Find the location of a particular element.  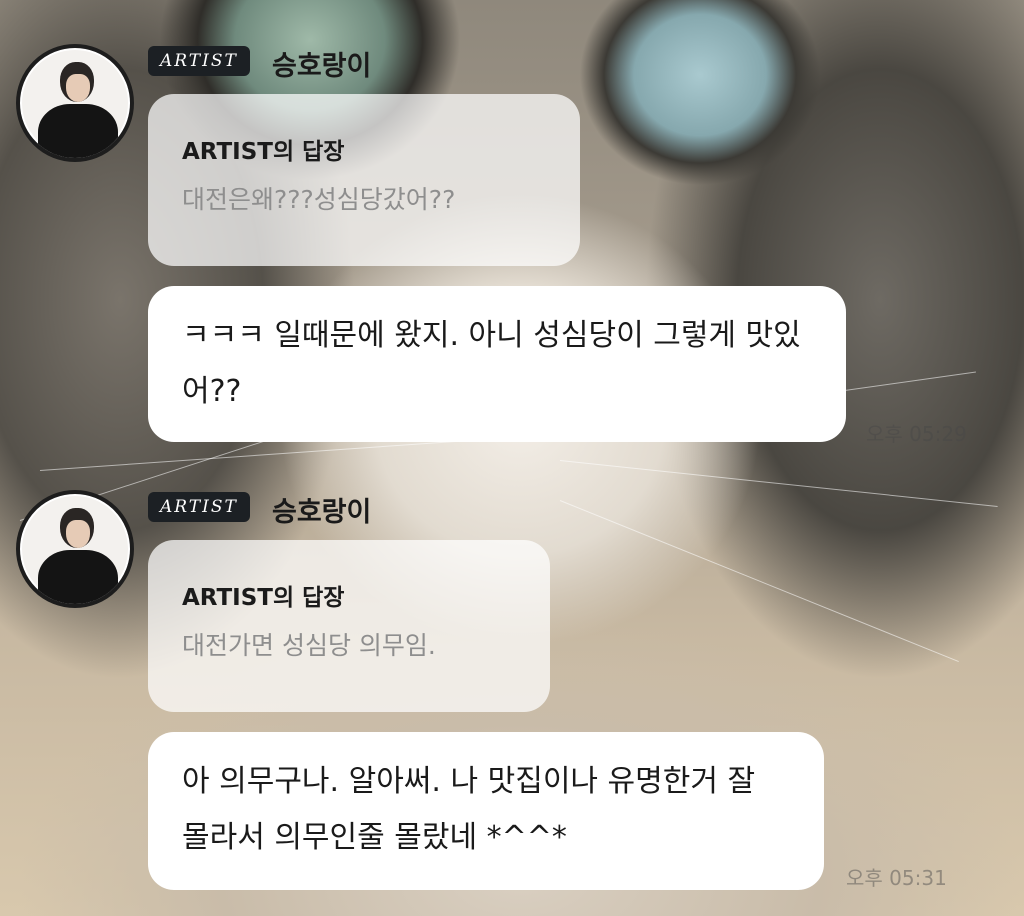

message-timestamp: 오후 05:29 is located at coordinates (916, 434).